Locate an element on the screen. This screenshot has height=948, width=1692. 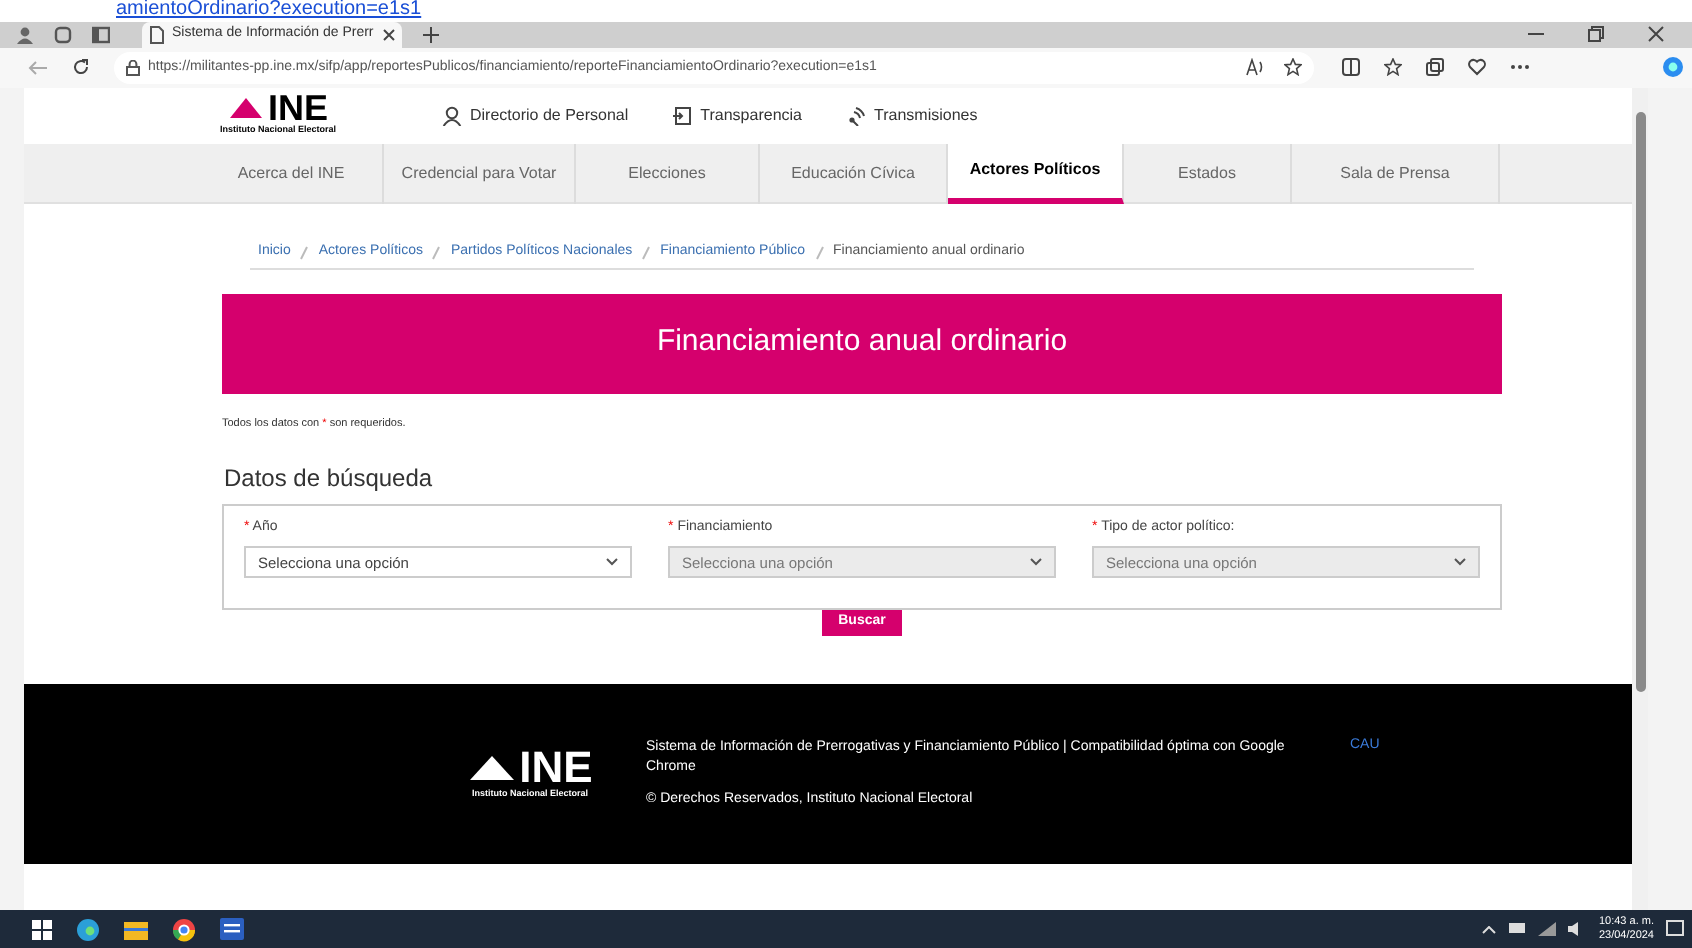
page-title: Financiamiento anual ordinario is located at coordinates (862, 342).